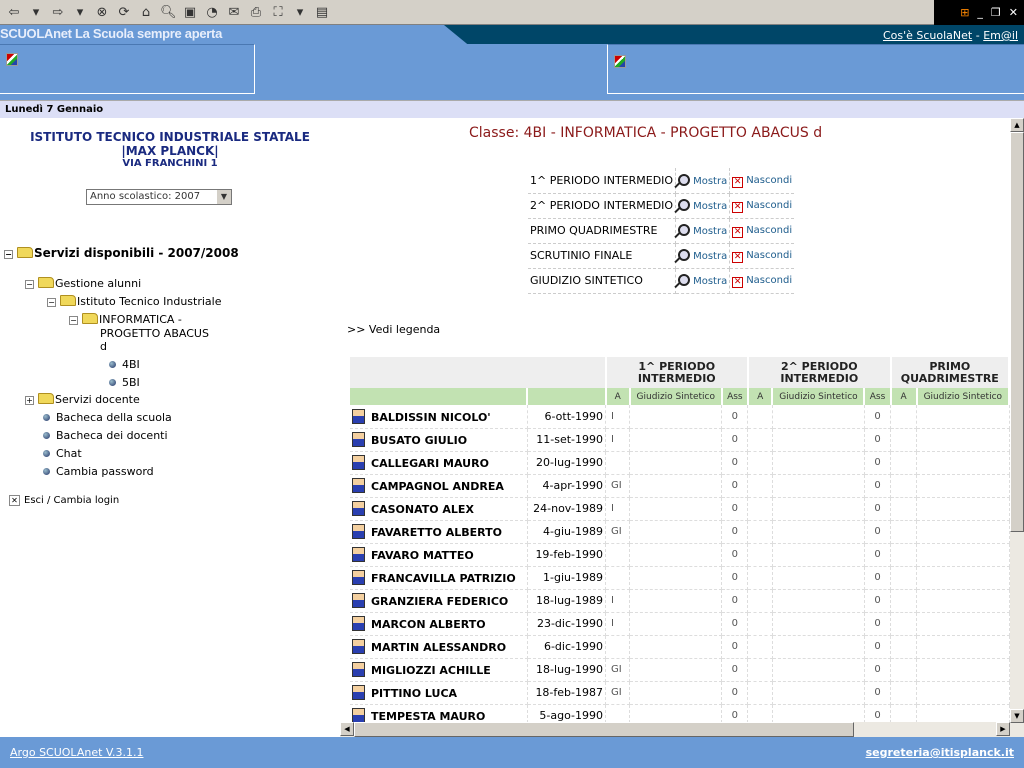 This screenshot has width=1024, height=768. I want to click on student-name-cell: TEMPESTA MAURO, so click(439, 713).